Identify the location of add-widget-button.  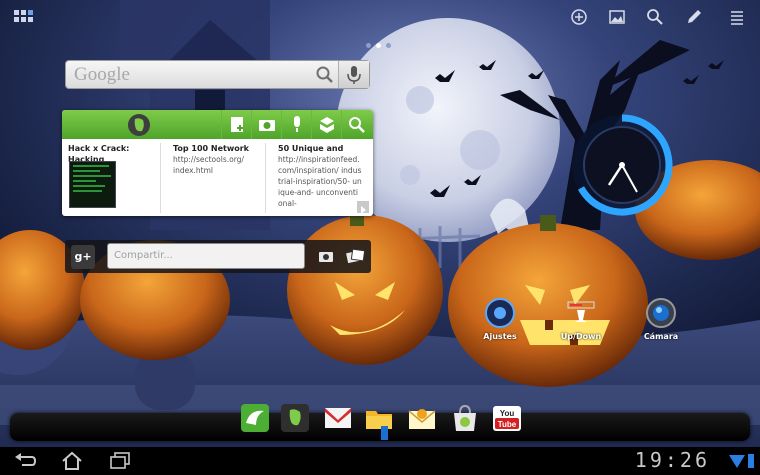
(579, 17).